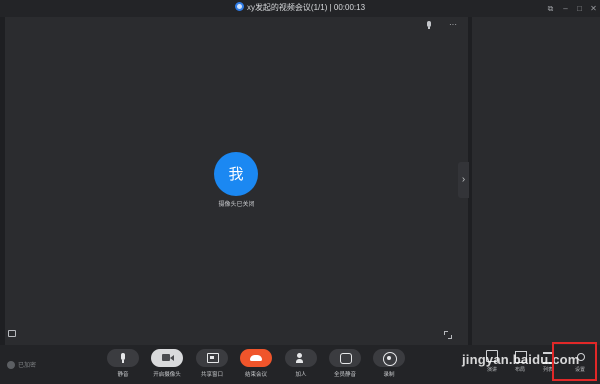 The image size is (600, 384). What do you see at coordinates (448, 335) in the screenshot?
I see `fullscreen-icon` at bounding box center [448, 335].